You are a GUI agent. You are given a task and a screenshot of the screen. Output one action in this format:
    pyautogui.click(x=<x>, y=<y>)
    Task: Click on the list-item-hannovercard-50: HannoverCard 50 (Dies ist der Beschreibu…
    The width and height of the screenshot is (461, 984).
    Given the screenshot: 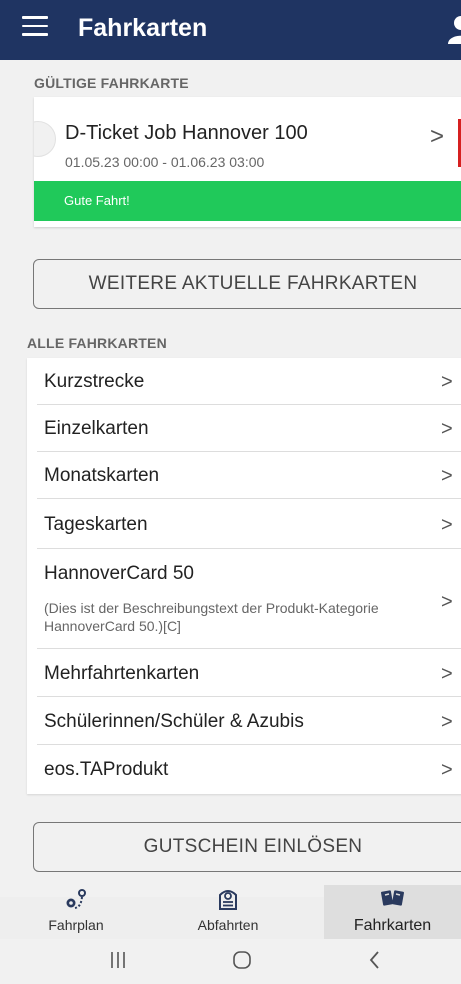 What is the action you would take?
    pyautogui.click(x=244, y=599)
    